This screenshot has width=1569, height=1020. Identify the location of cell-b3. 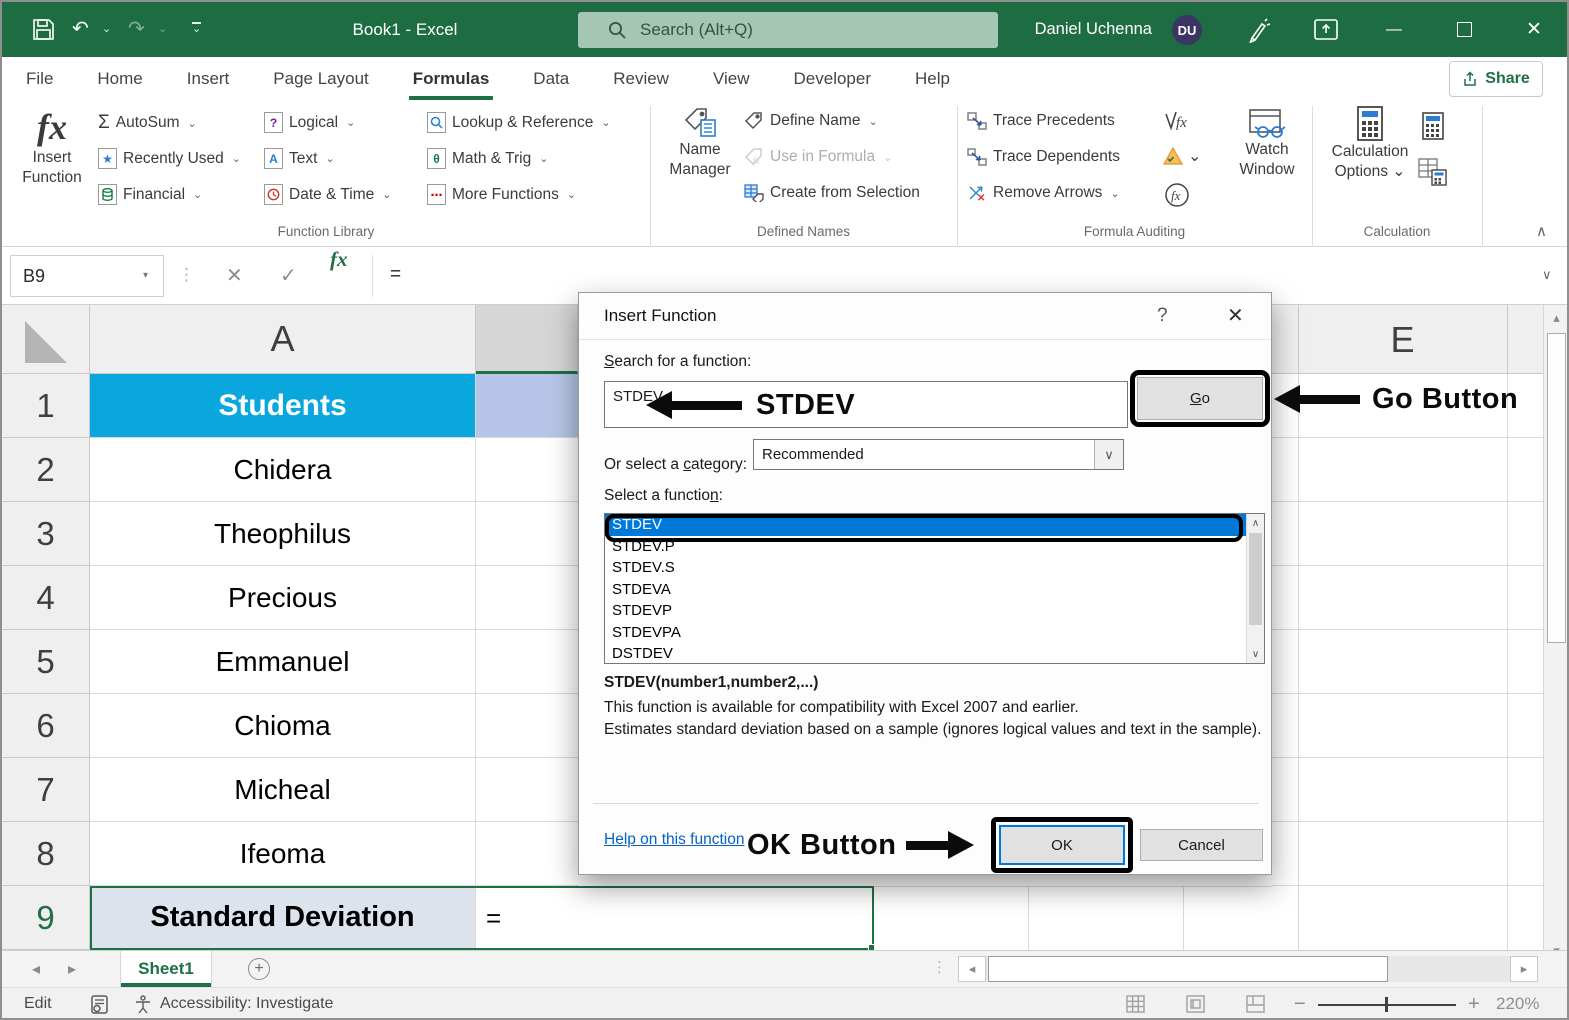
(527, 534).